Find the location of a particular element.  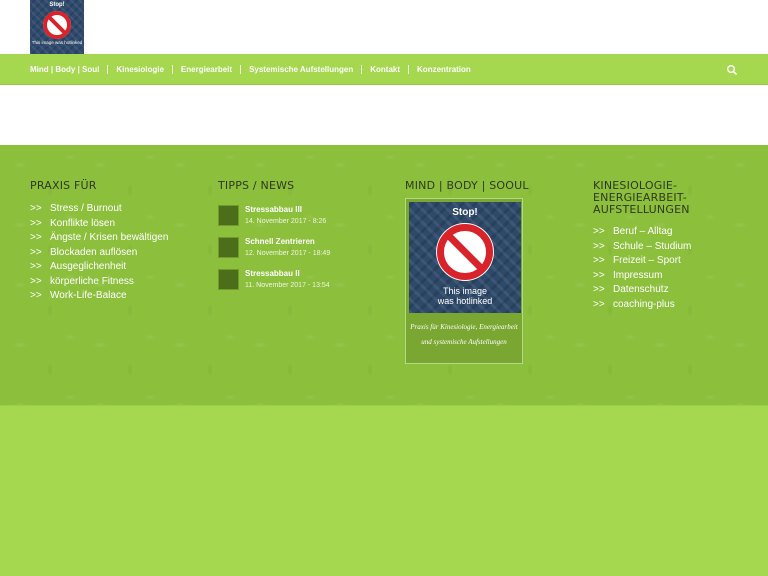

news-item: Stressabbau II 11. November 2017 - 13:54 is located at coordinates (305, 282).